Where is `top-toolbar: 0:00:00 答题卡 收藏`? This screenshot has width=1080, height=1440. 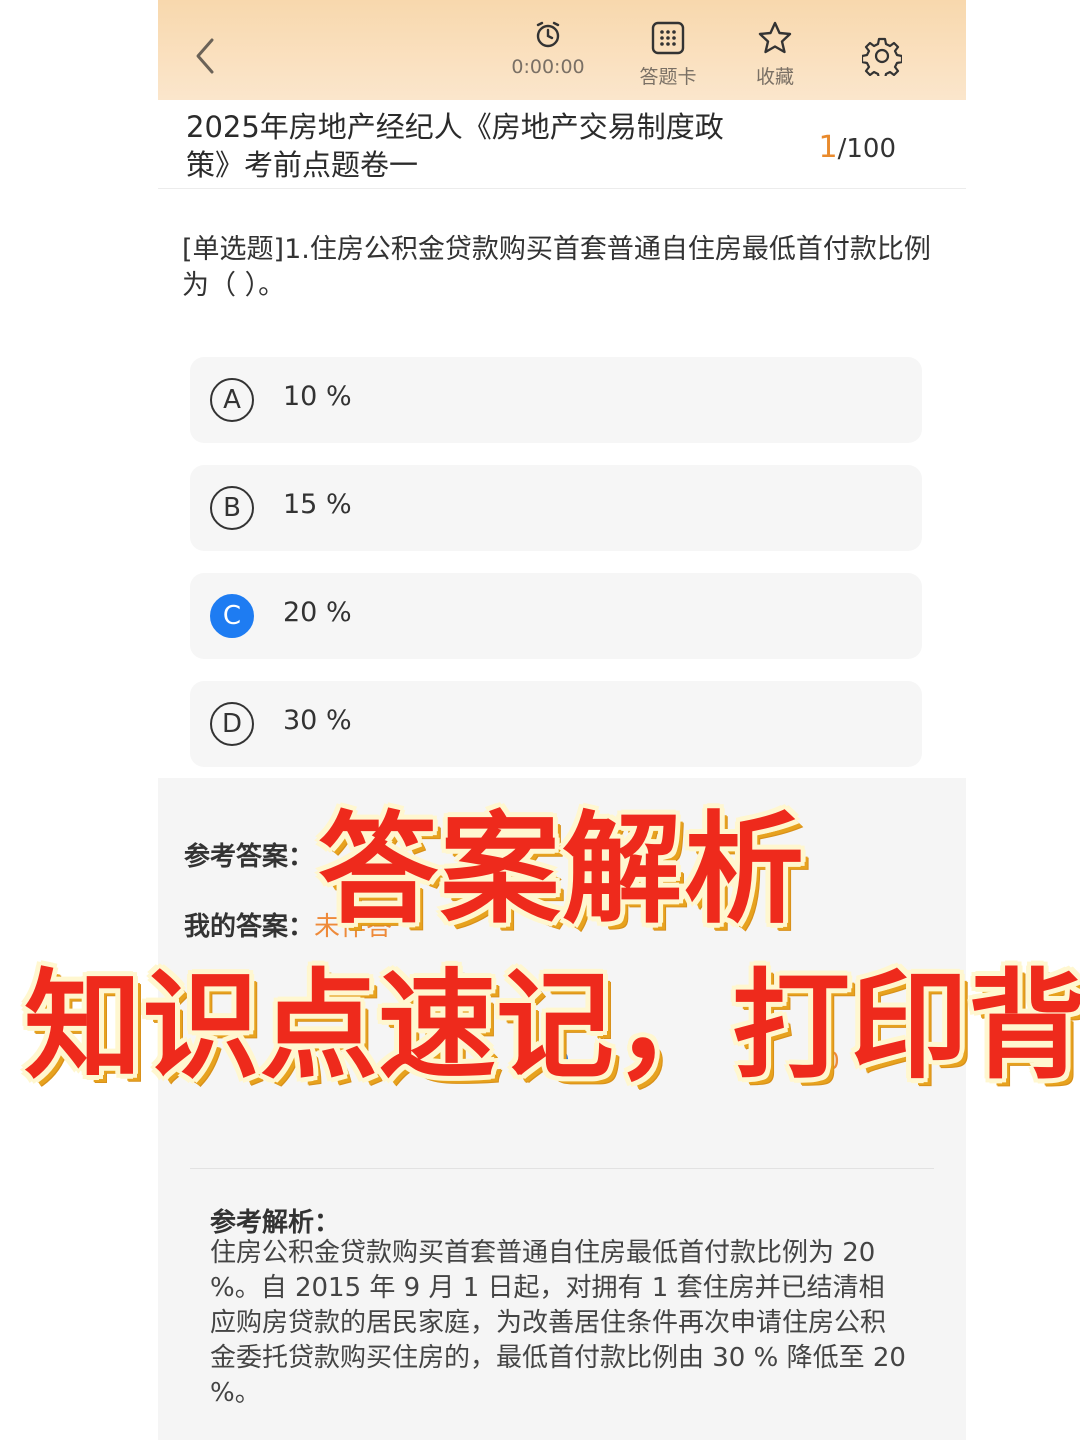
top-toolbar: 0:00:00 答题卡 收藏 is located at coordinates (562, 50).